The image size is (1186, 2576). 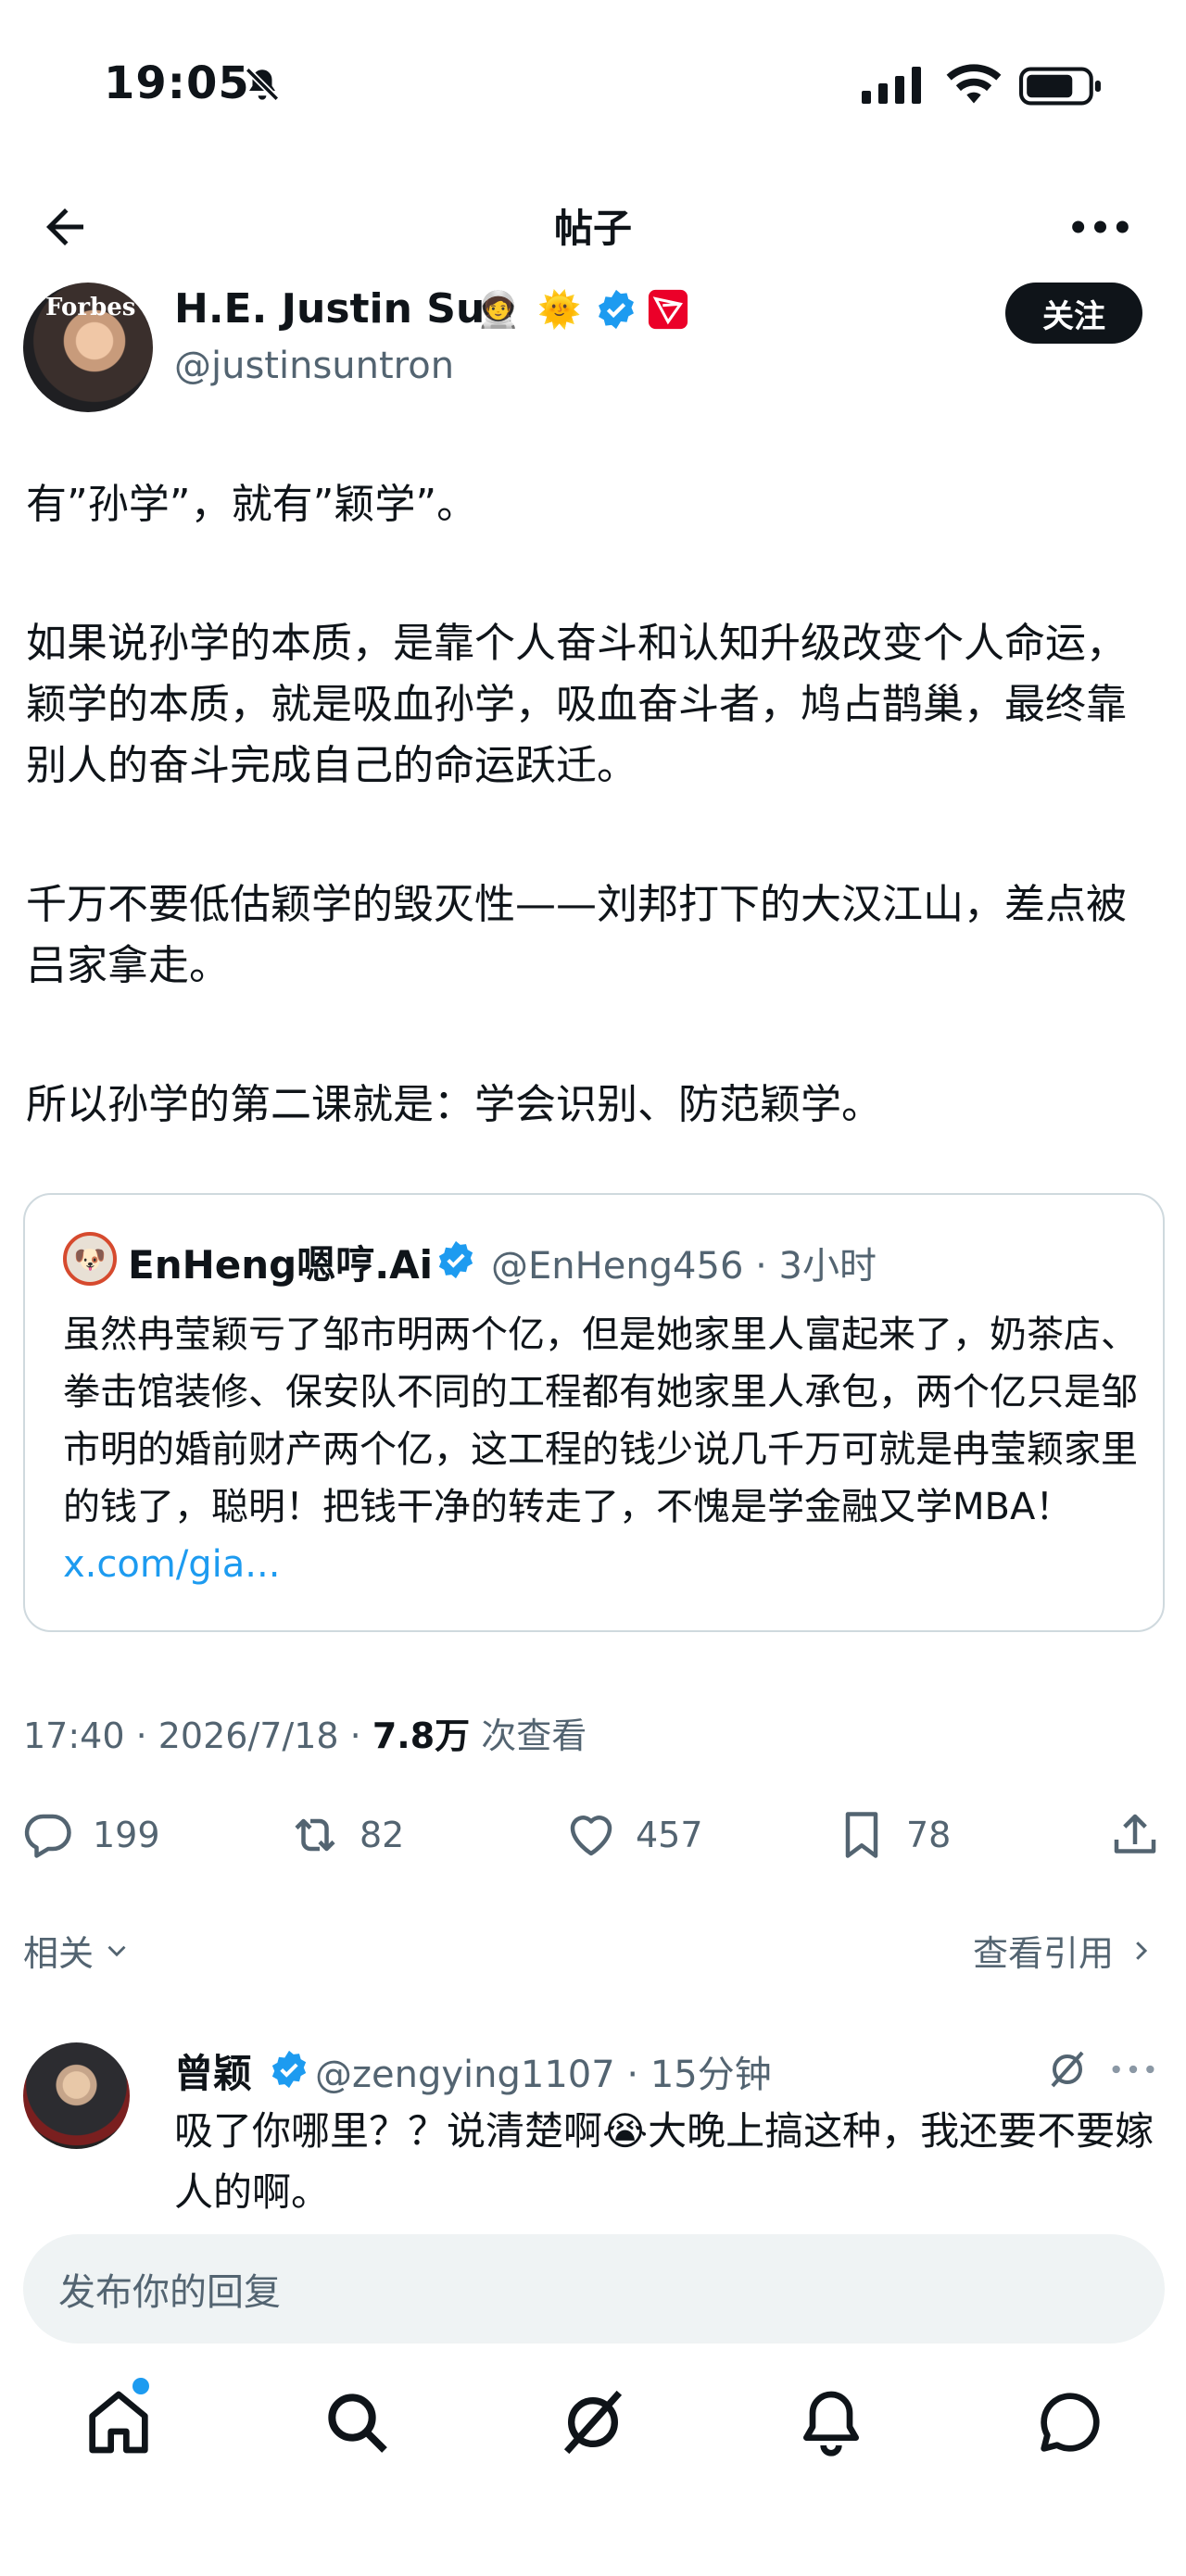 I want to click on reply-more-icon, so click(x=1133, y=2069).